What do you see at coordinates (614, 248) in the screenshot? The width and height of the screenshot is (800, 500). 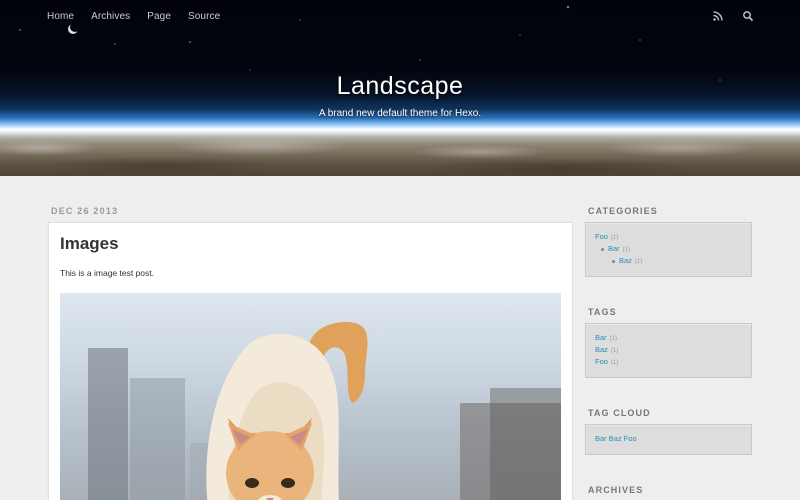 I see `category-link-bar: Bar` at bounding box center [614, 248].